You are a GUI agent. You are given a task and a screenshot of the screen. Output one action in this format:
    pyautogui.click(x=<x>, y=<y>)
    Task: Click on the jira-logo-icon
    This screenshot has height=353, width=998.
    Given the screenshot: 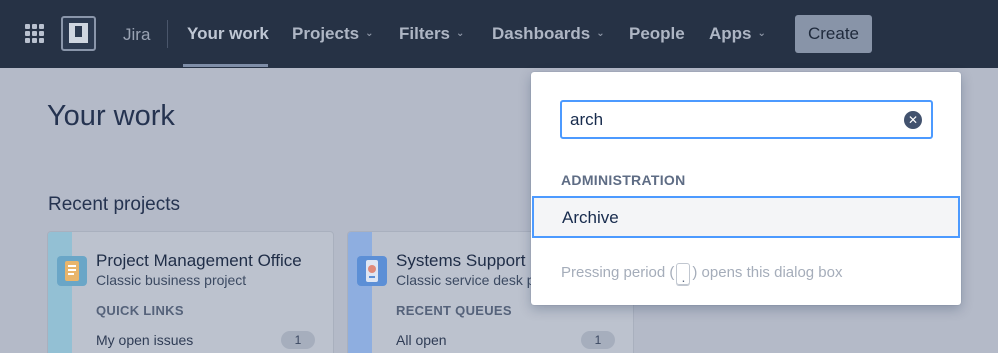 What is the action you would take?
    pyautogui.click(x=78, y=33)
    